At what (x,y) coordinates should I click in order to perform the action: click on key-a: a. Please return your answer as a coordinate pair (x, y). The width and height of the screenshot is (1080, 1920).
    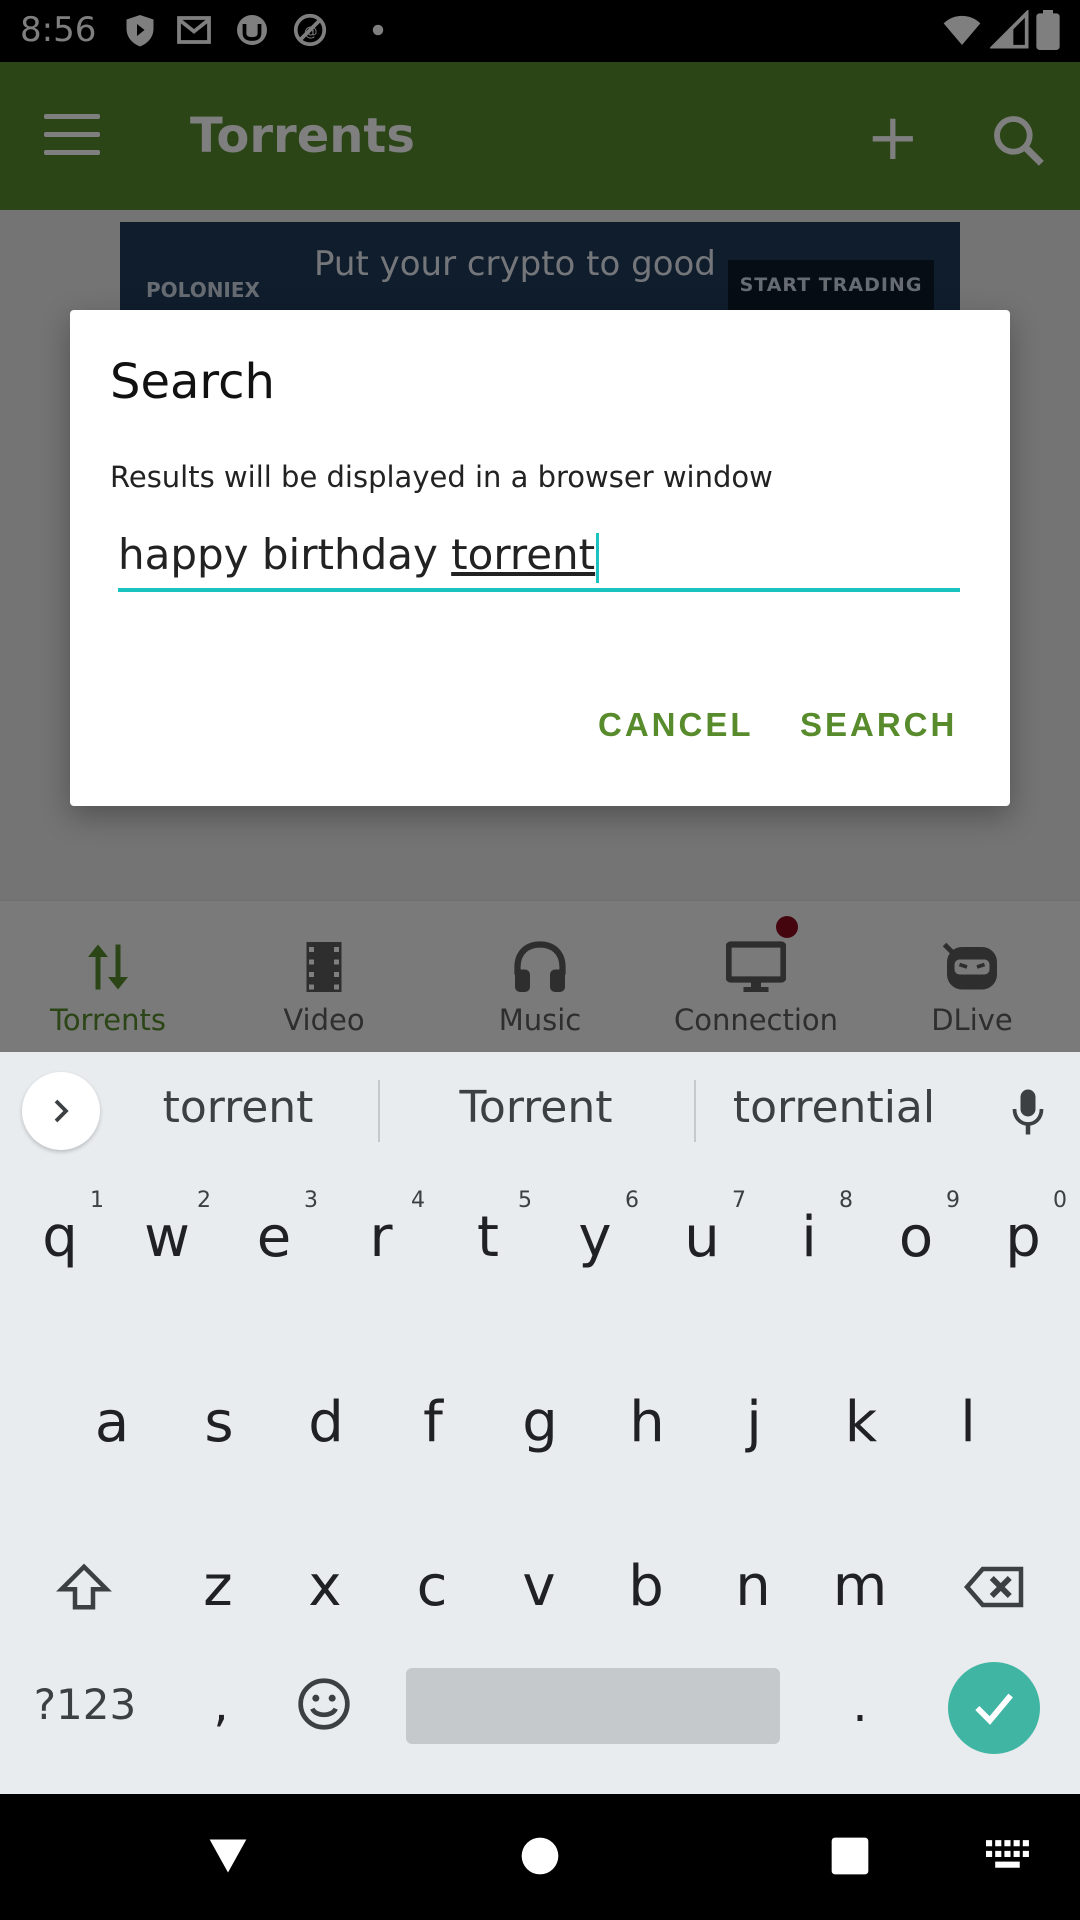
    Looking at the image, I should click on (112, 1423).